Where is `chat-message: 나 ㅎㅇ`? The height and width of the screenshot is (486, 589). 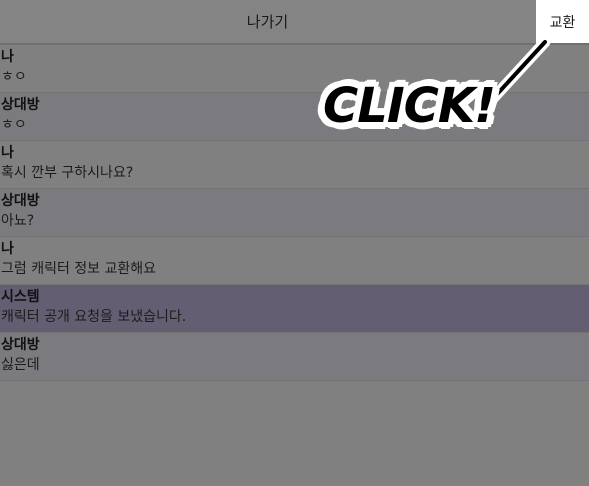 chat-message: 나 ㅎㅇ is located at coordinates (294, 69).